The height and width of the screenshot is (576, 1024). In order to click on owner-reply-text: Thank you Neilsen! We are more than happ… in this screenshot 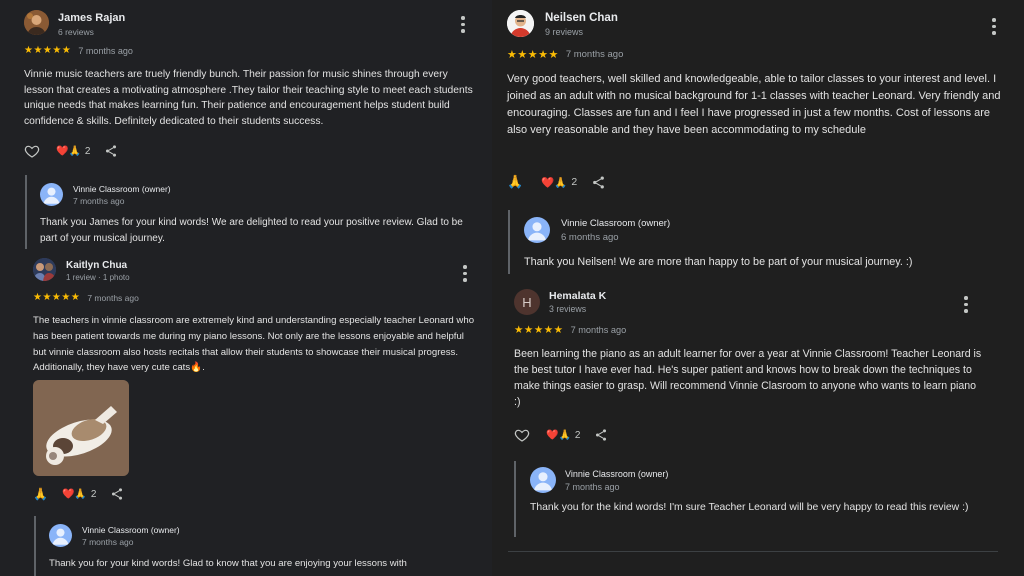, I will do `click(718, 262)`.